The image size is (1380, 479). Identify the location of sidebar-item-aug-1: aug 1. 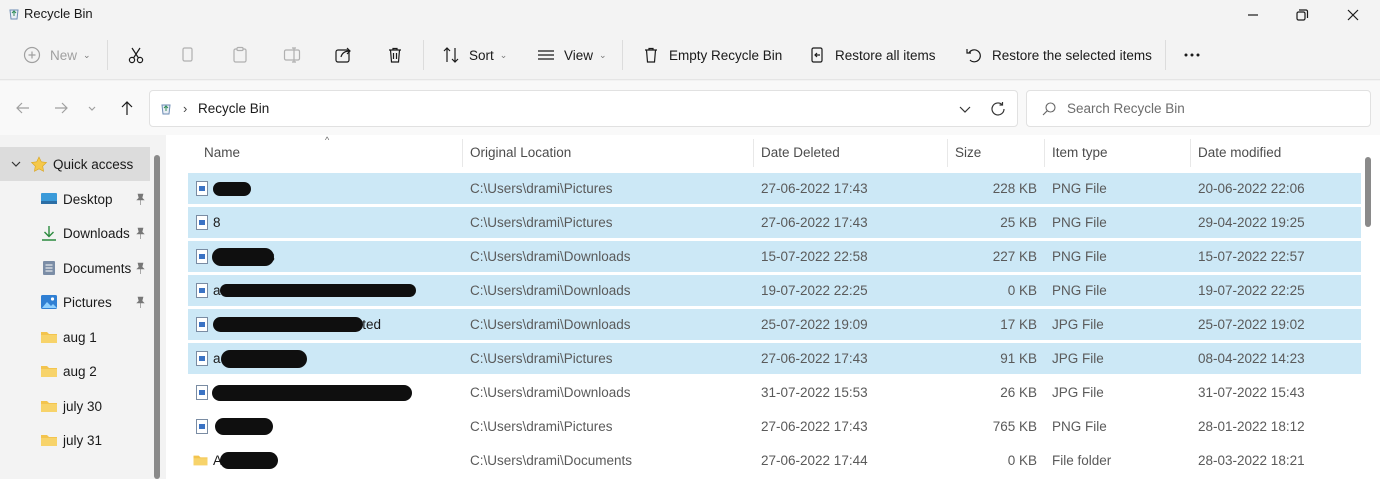
(75, 337).